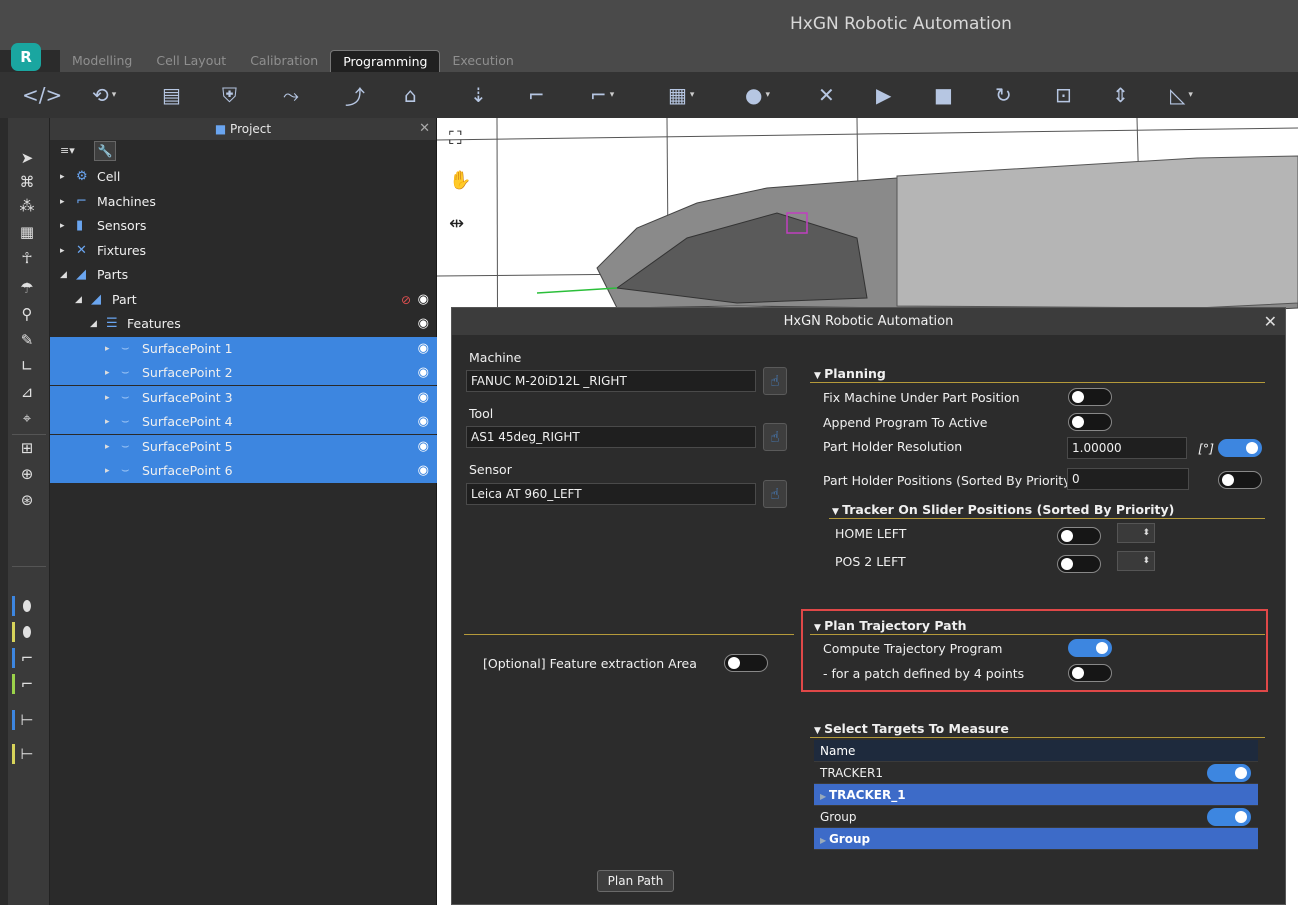 This screenshot has height=905, width=1298. I want to click on collapse-icon: ⇹, so click(456, 223).